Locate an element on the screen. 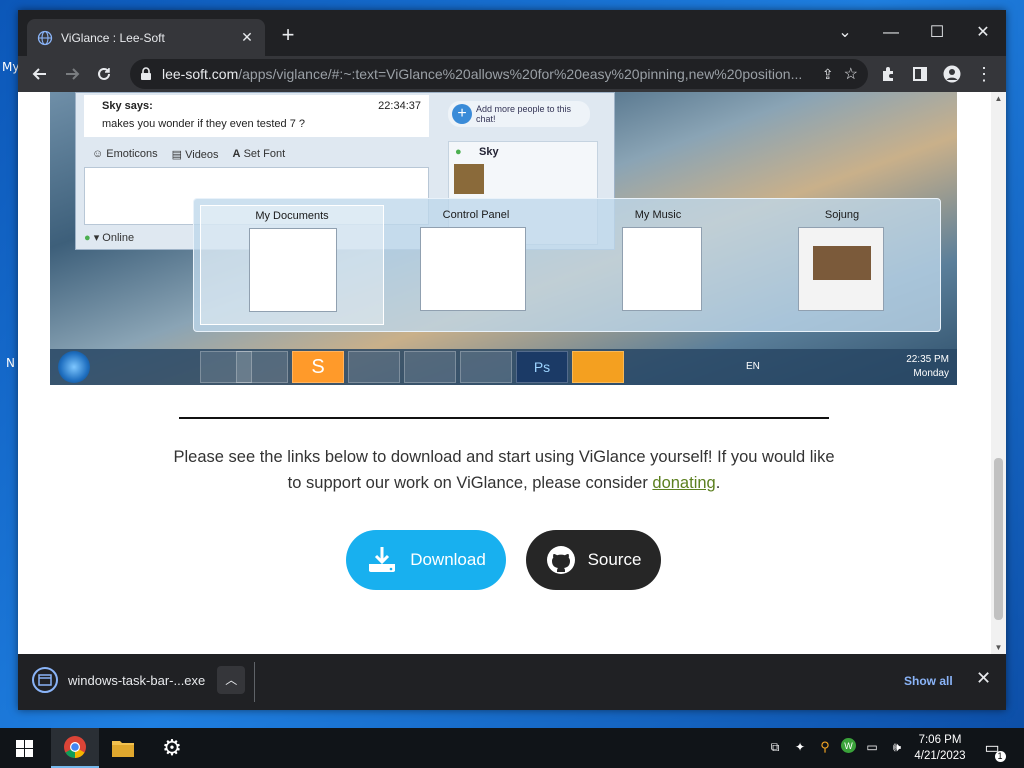 This screenshot has height=768, width=1024. taskbar-app-thunderbird is located at coordinates (486, 367).